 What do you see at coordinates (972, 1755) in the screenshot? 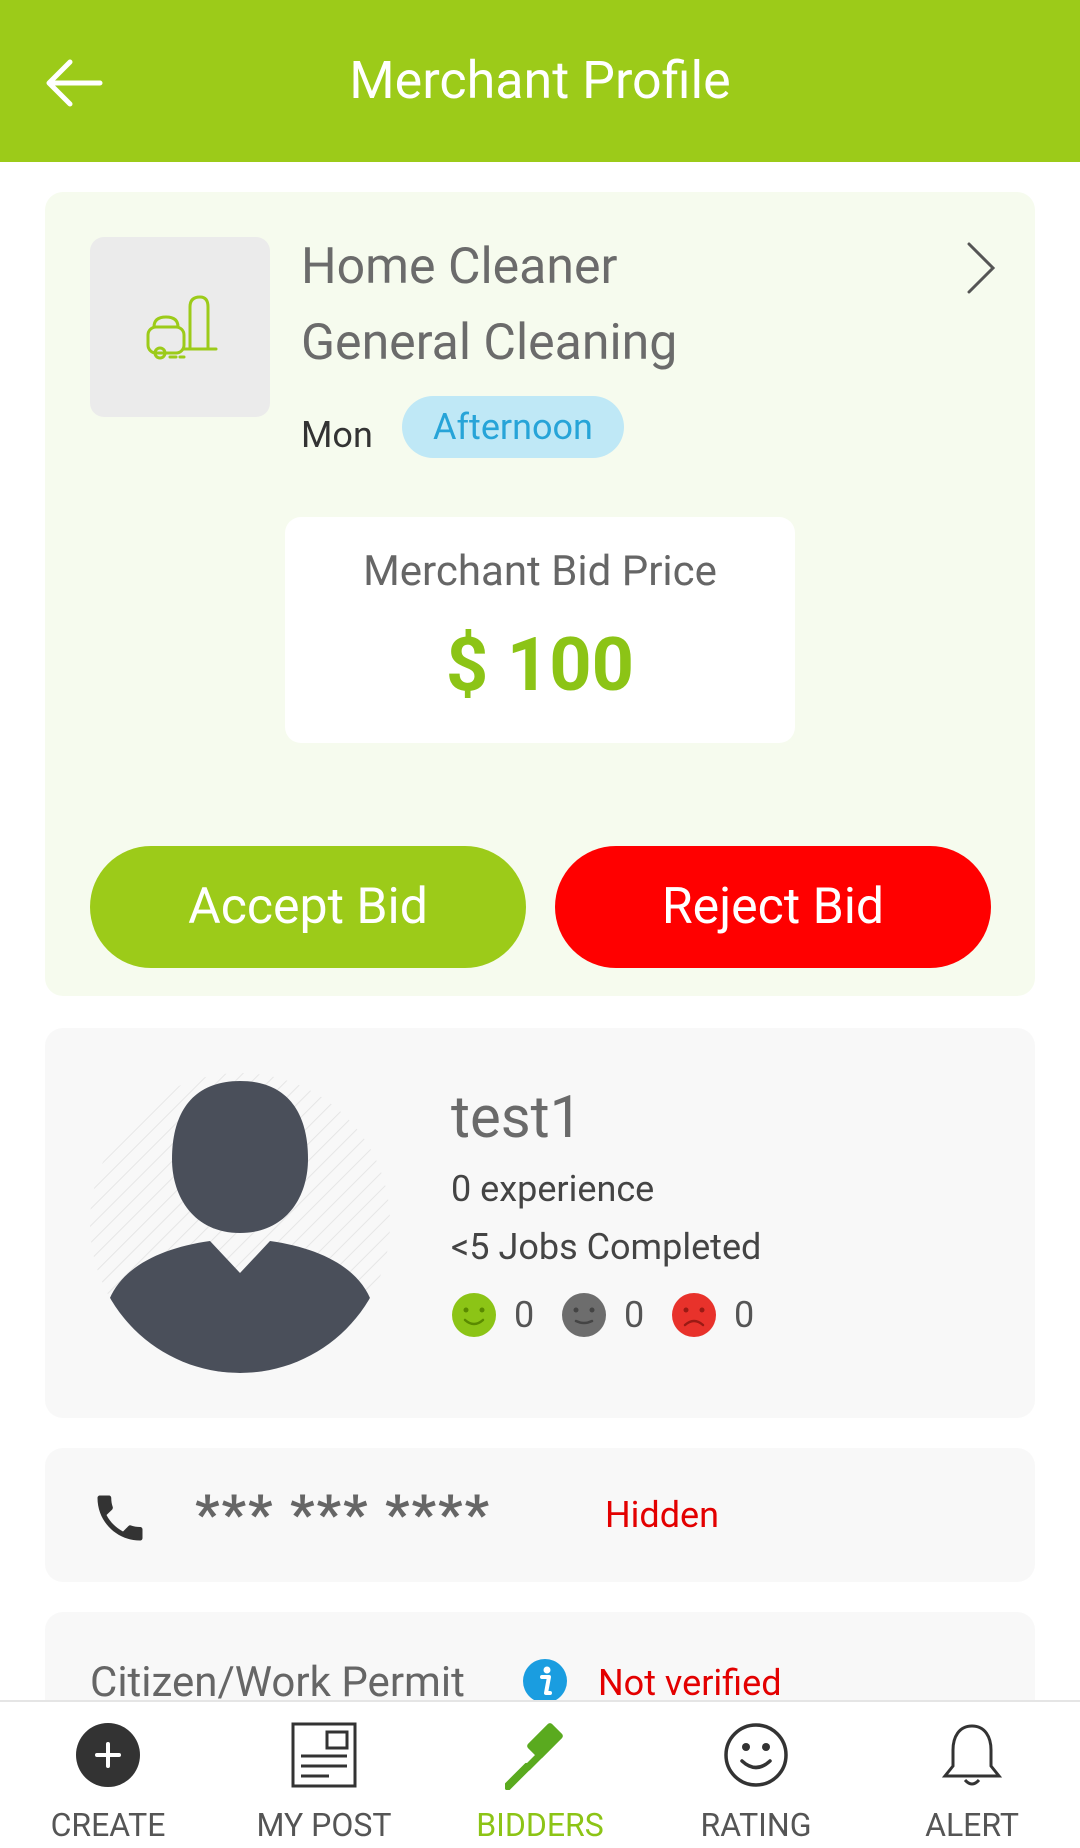
I see `bell-icon` at bounding box center [972, 1755].